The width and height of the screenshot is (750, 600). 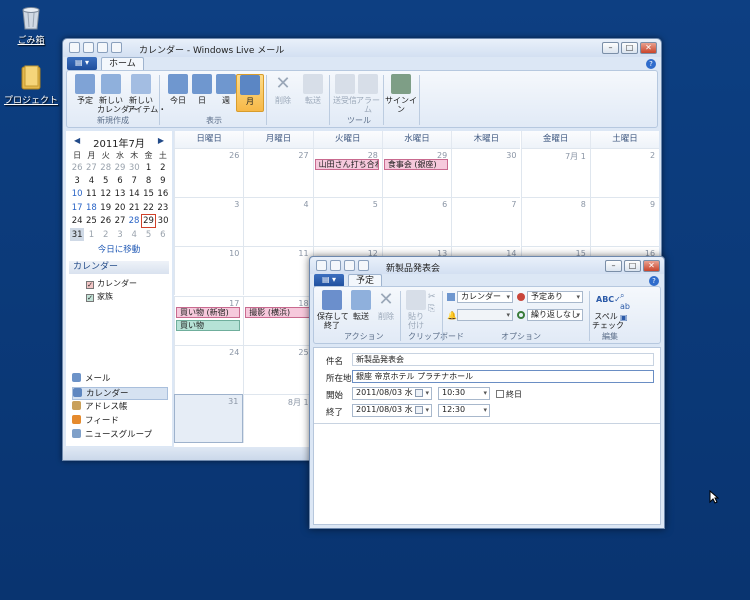 What do you see at coordinates (346, 164) in the screenshot?
I see `calendar-event: 山田さん打ち合わせ` at bounding box center [346, 164].